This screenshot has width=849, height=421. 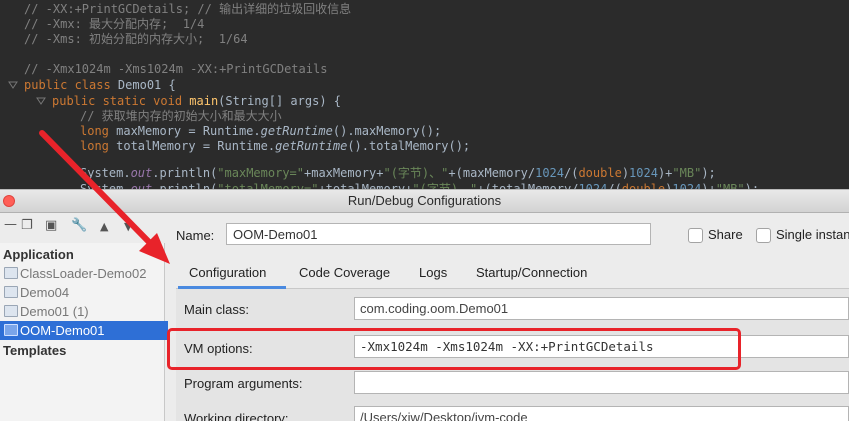 I want to click on code-line: // -Xms: 初始分配的内存大小; 1/64, so click(x=136, y=39).